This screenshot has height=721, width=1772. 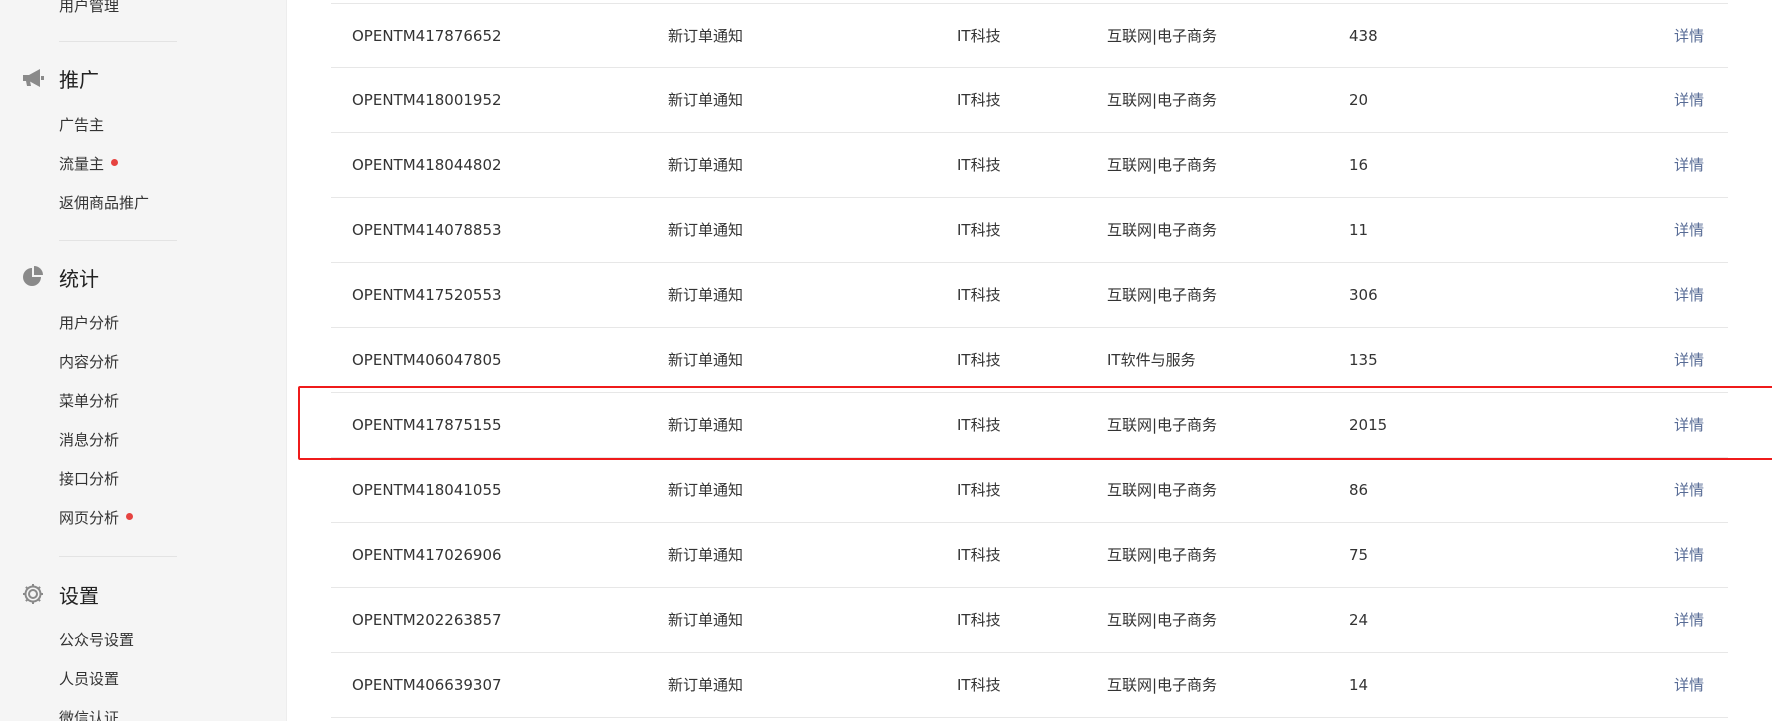 I want to click on sidebar-item-label: 公众号设置, so click(x=97, y=640).